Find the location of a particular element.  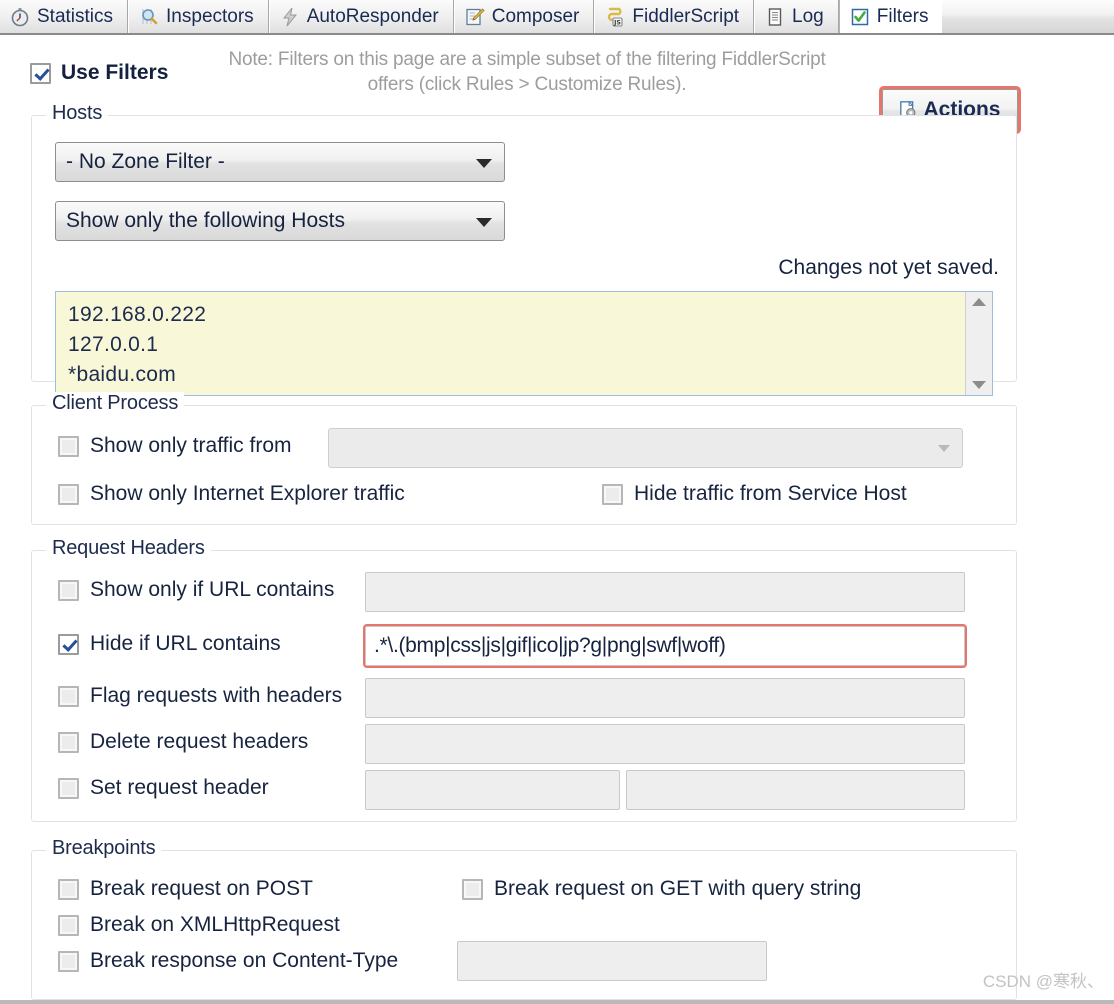

break-response-on-content-type-label: Break response on Content-Type is located at coordinates (244, 960).